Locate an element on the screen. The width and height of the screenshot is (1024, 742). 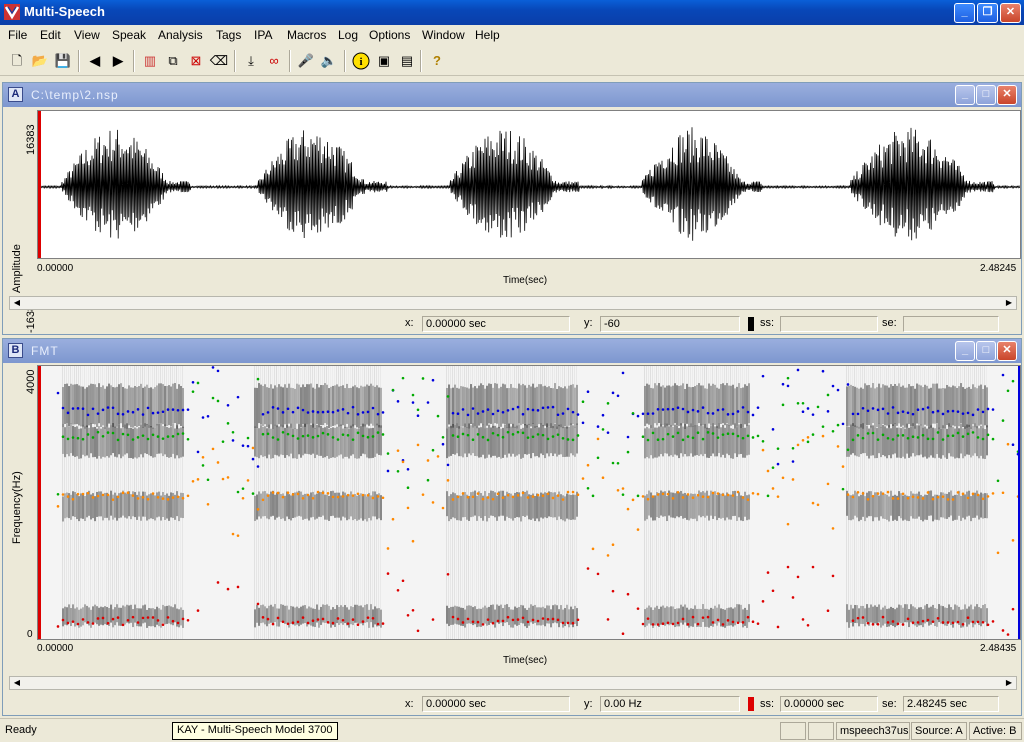
se-value-field: 2.48245 sec is located at coordinates (951, 704).